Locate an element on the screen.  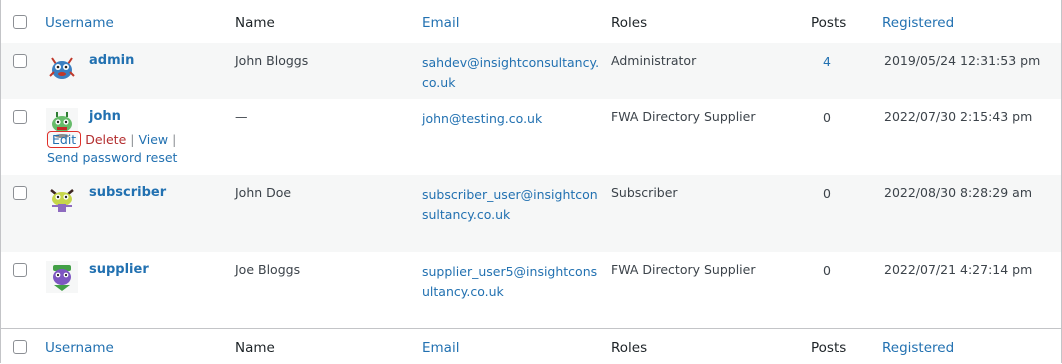
username-link: john is located at coordinates (105, 116).